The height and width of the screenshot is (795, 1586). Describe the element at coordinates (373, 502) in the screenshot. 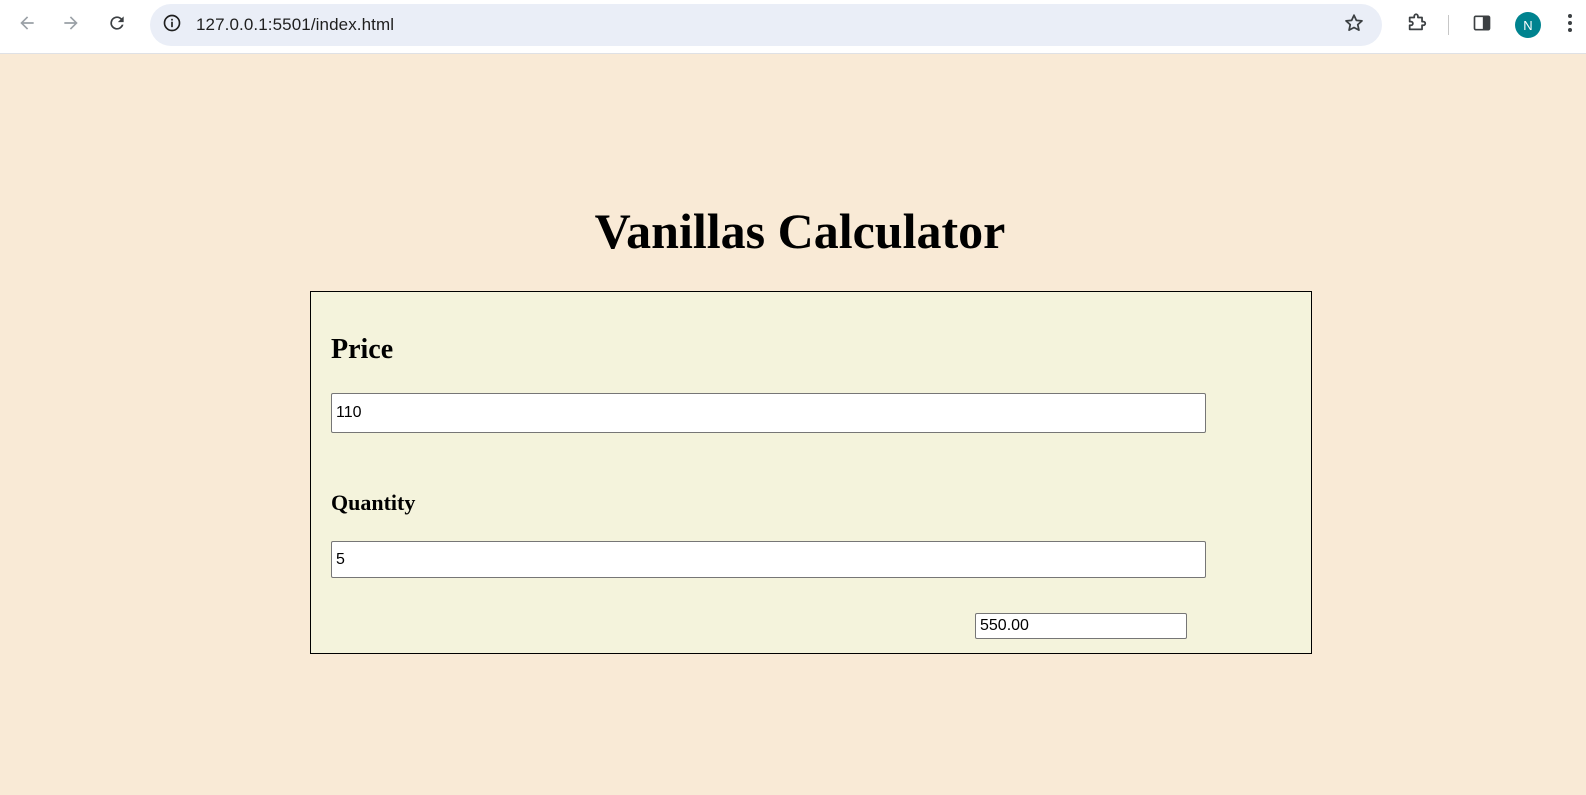

I see `quantity-label: Quantity` at that location.